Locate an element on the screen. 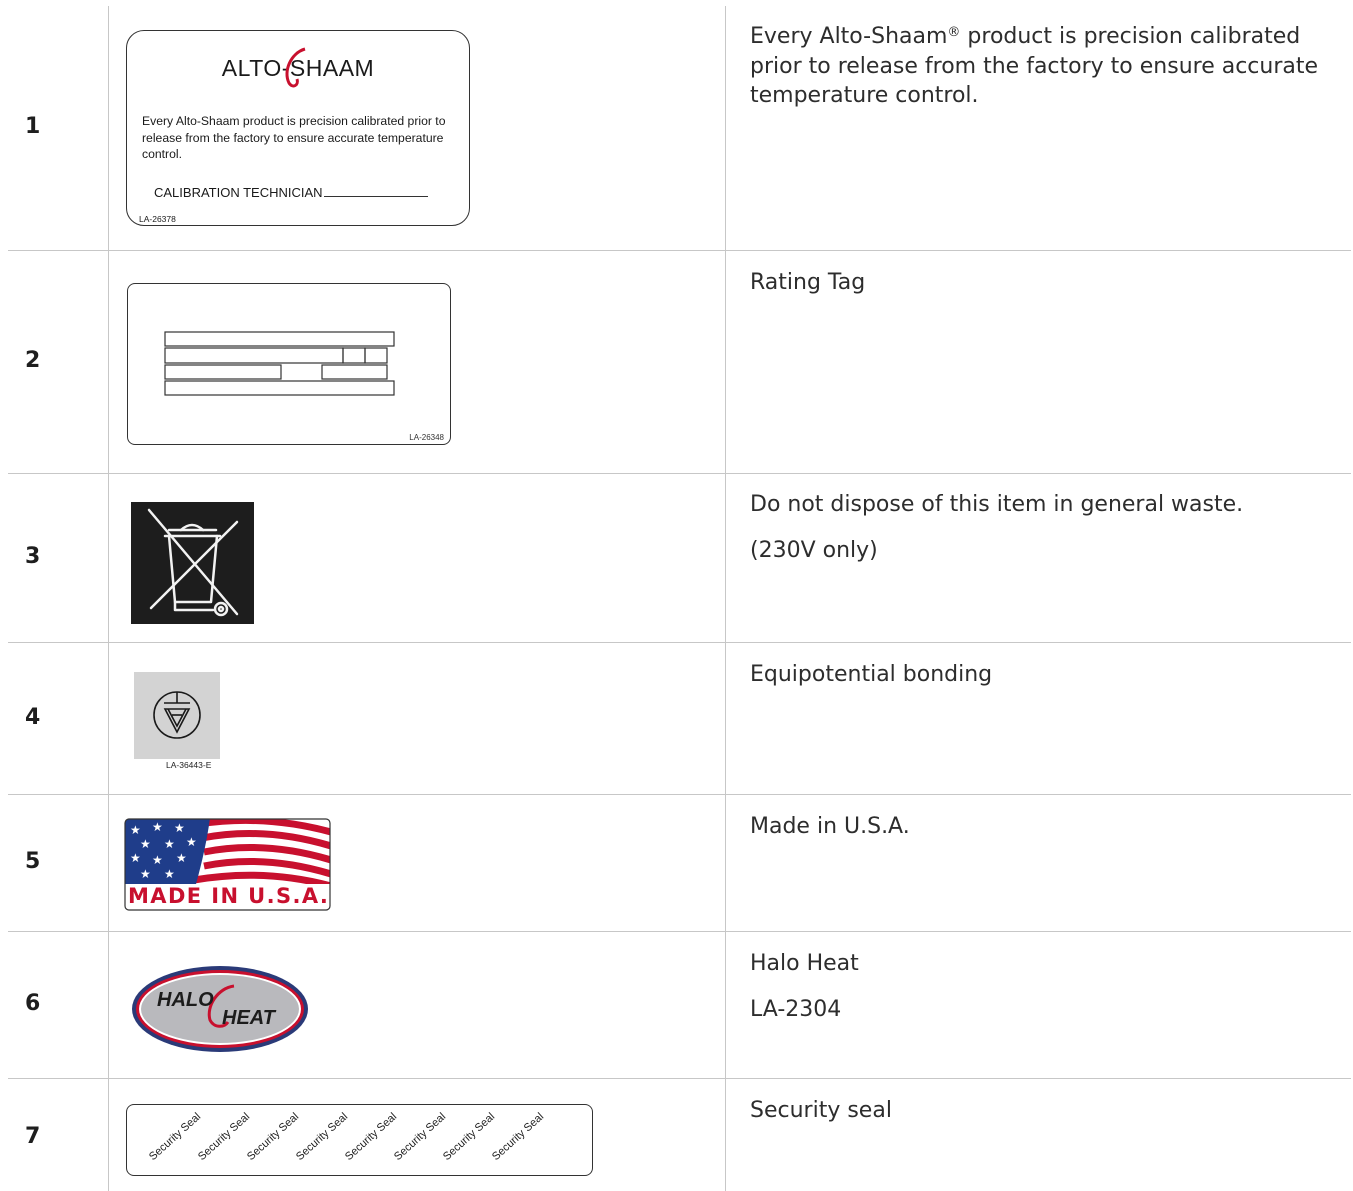 The width and height of the screenshot is (1353, 1191). description-text: (230V only) is located at coordinates (814, 550).